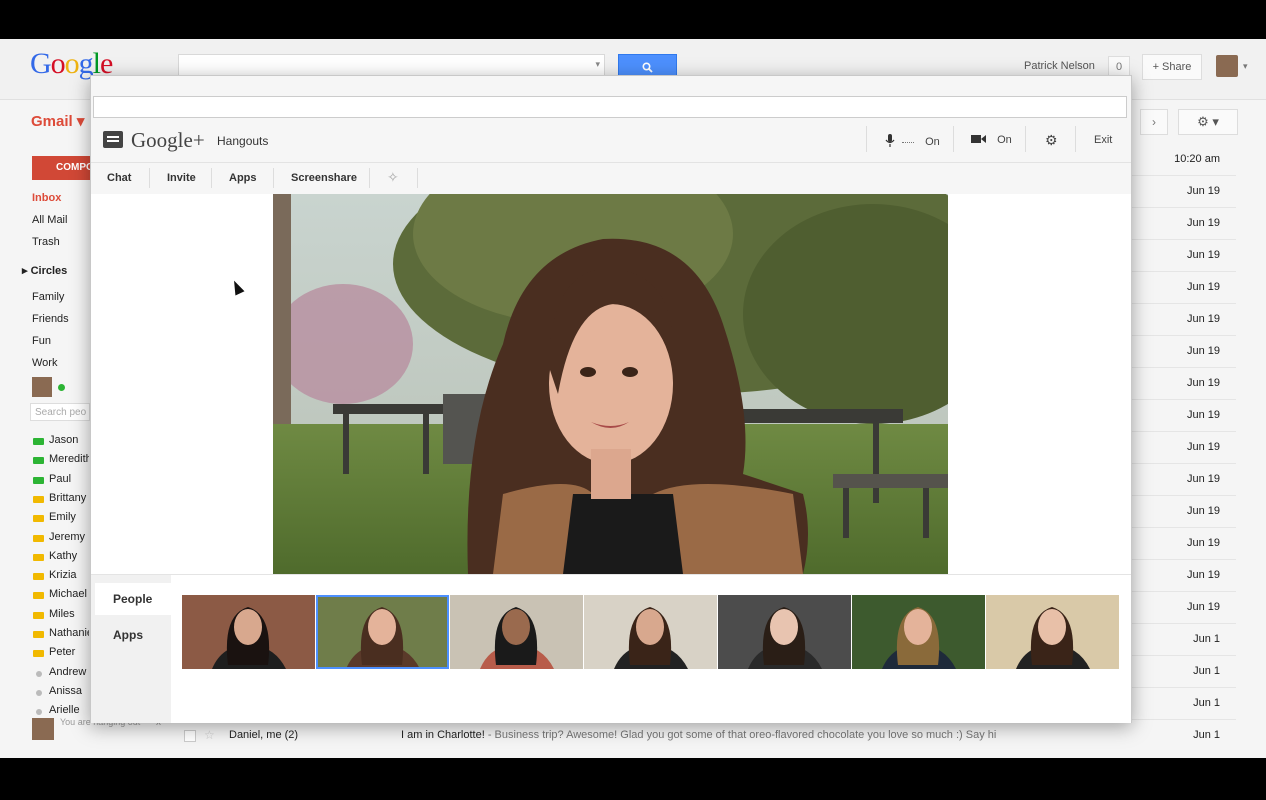 This screenshot has width=1266, height=800. I want to click on message-date: 10:20 am, so click(1197, 159).